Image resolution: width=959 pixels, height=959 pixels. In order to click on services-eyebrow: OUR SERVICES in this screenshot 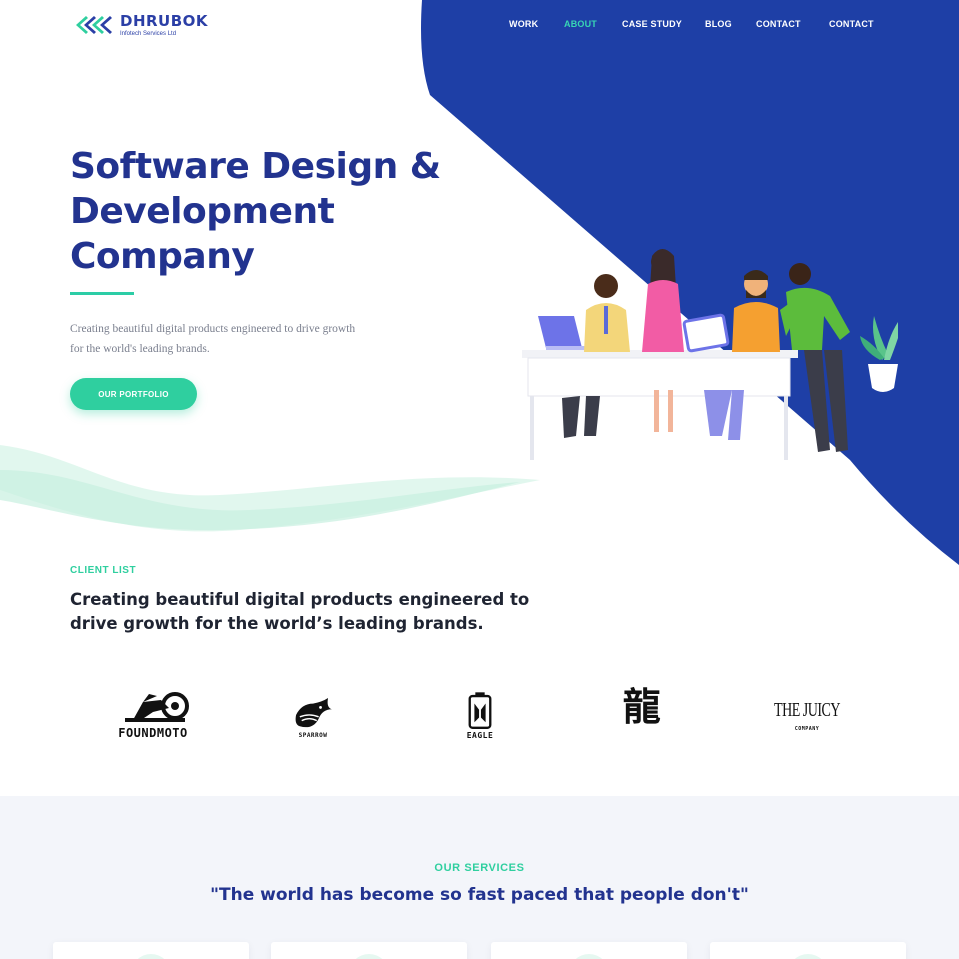, I will do `click(479, 868)`.